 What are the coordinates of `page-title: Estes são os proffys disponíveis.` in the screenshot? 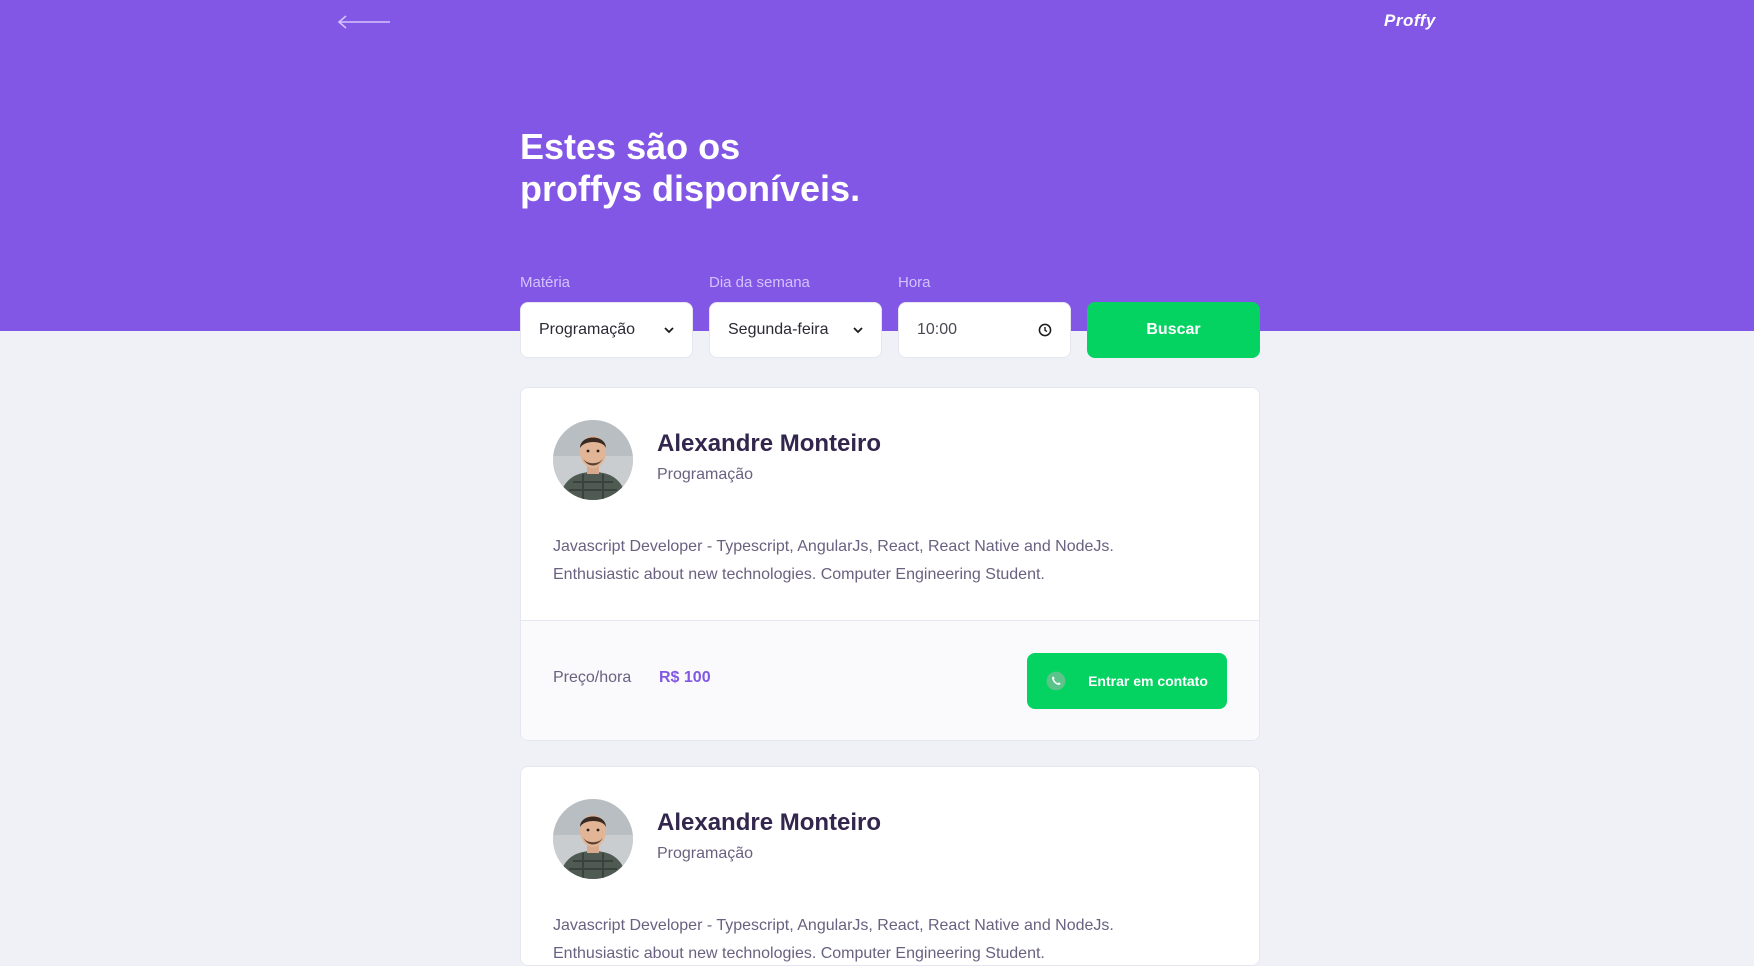 It's located at (730, 168).